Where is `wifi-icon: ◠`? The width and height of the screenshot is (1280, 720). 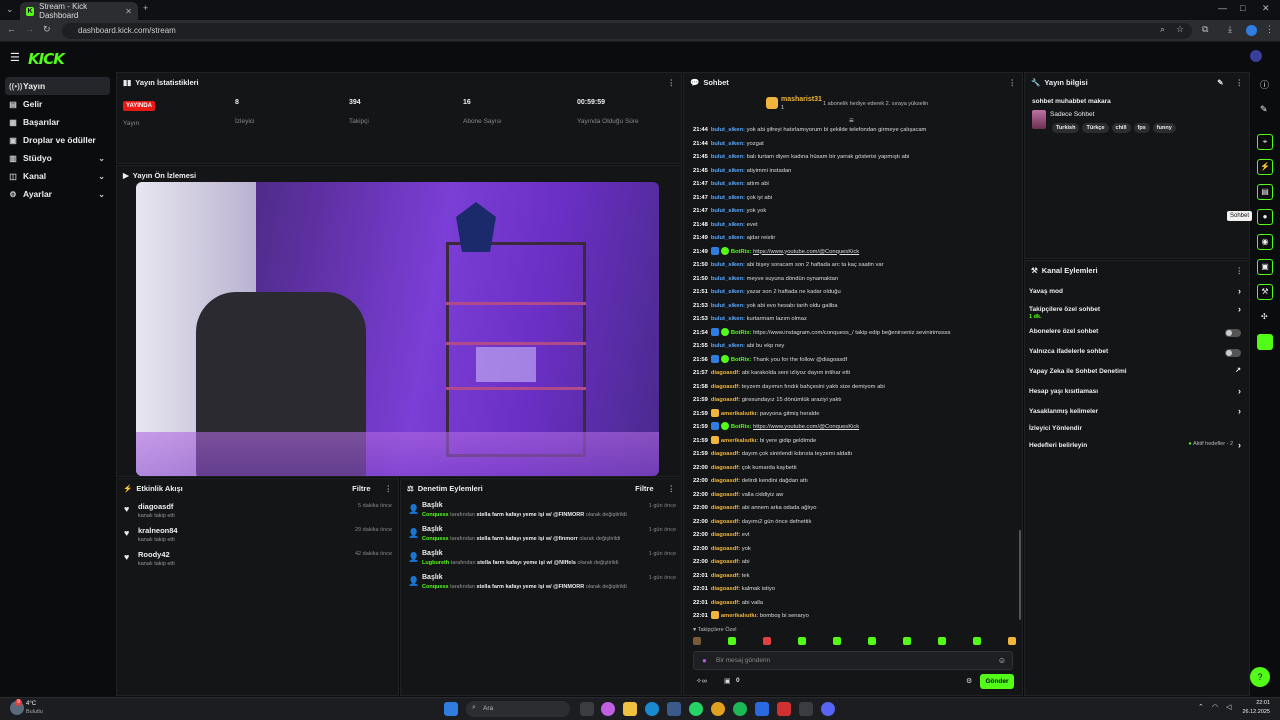
wifi-icon: ◠ is located at coordinates (1215, 707).